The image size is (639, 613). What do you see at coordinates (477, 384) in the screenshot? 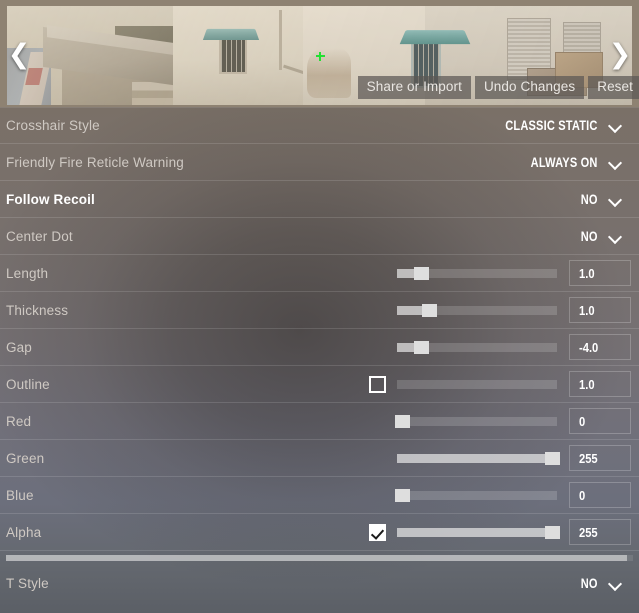
I see `outline-slider` at bounding box center [477, 384].